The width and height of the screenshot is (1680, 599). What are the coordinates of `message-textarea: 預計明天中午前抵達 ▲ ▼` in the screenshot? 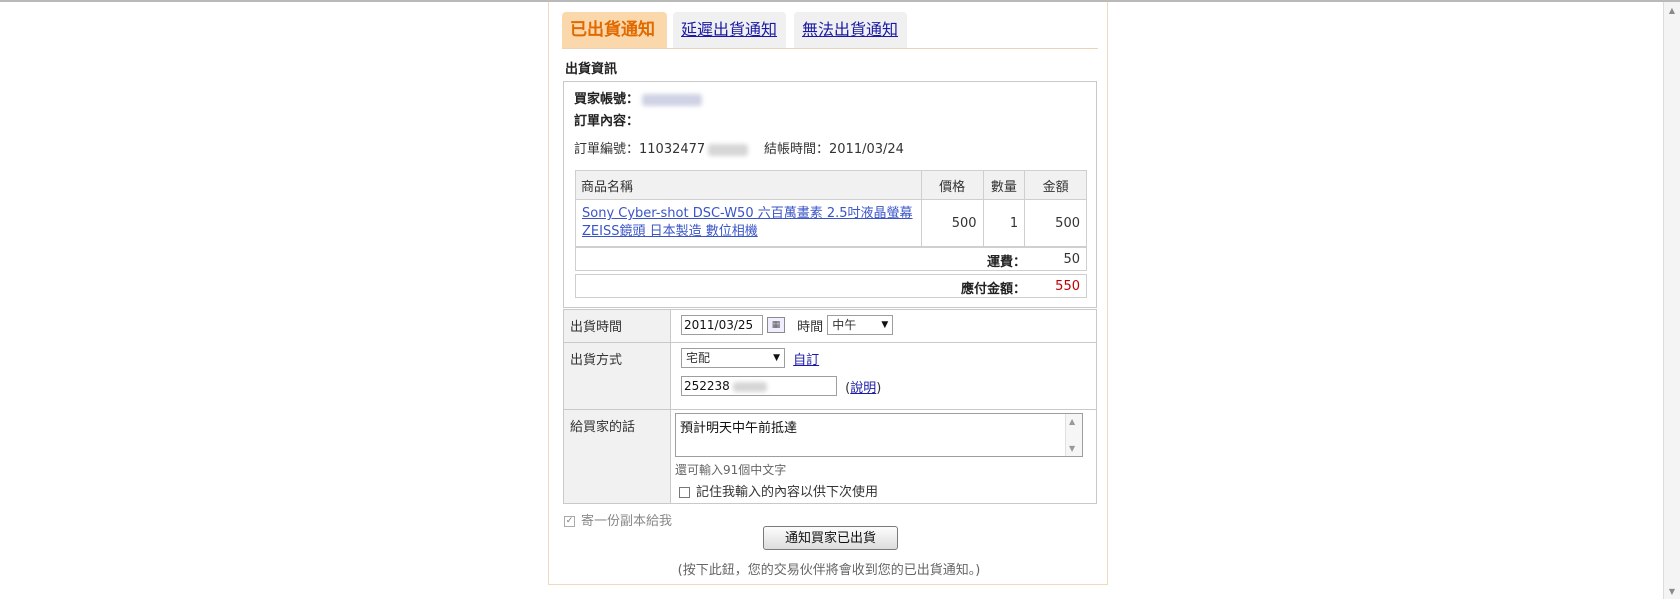 It's located at (879, 435).